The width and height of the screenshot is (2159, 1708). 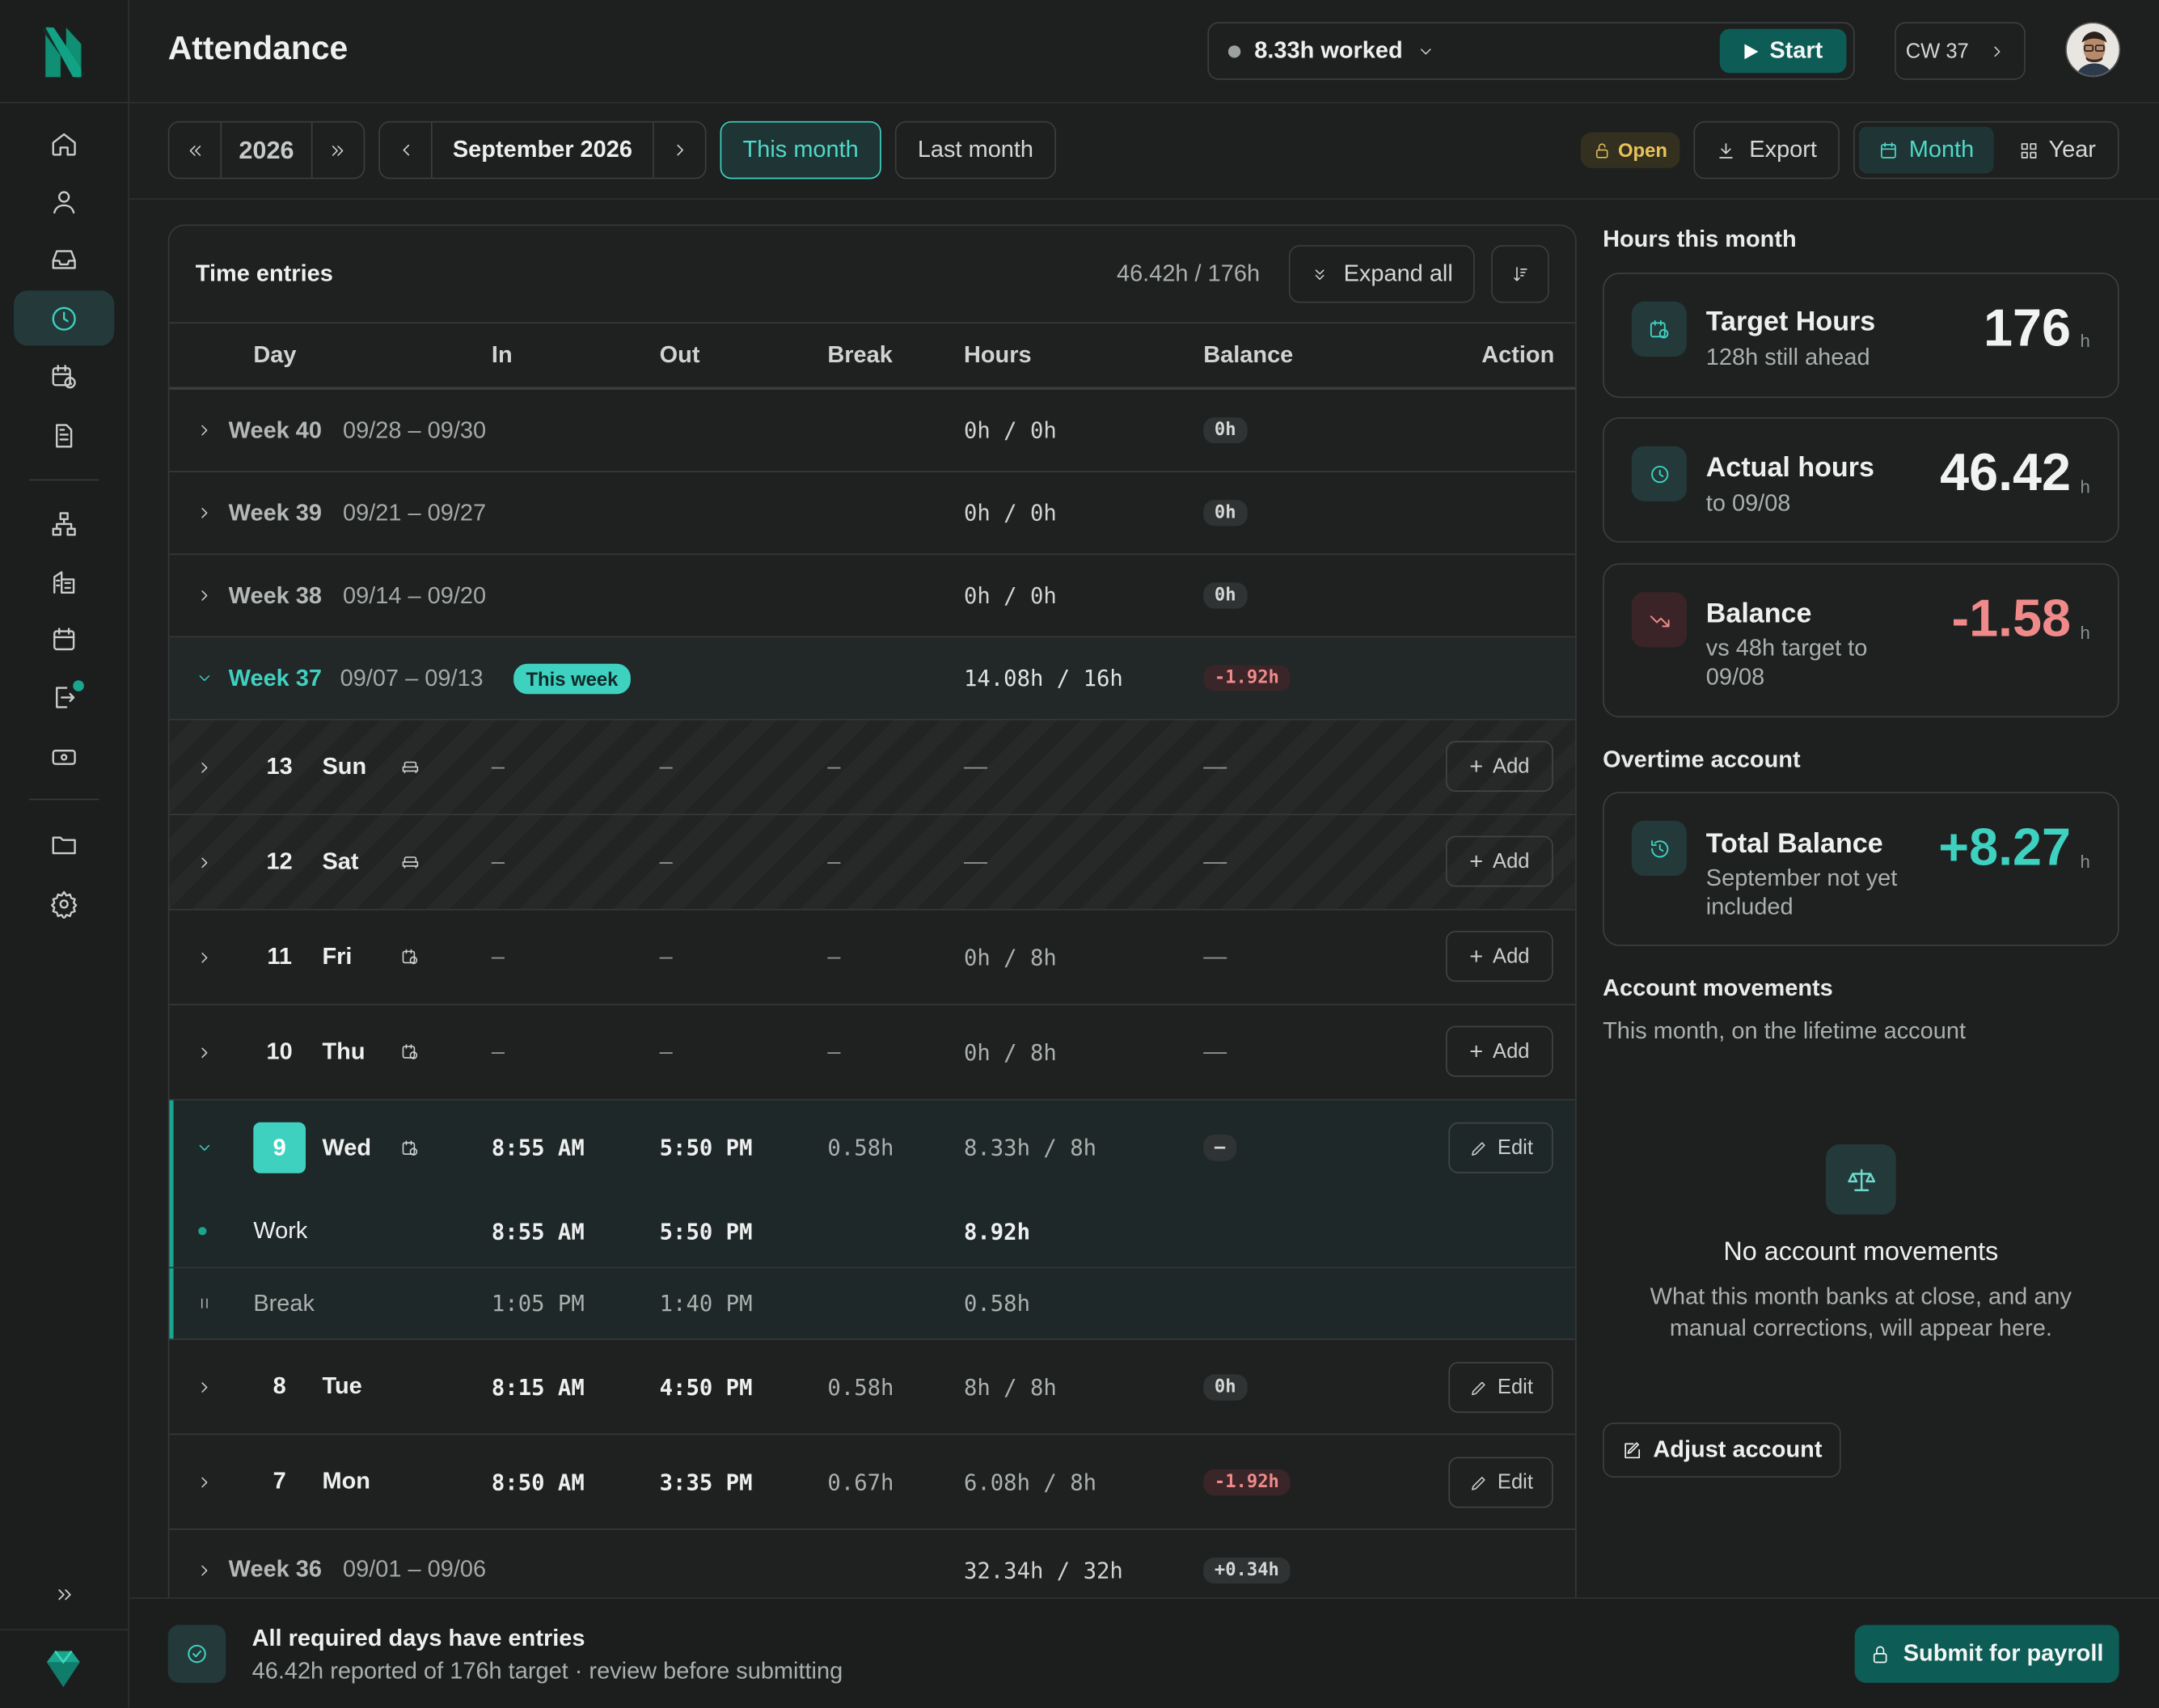 What do you see at coordinates (1381, 274) in the screenshot?
I see `expand-all-button: Expand all` at bounding box center [1381, 274].